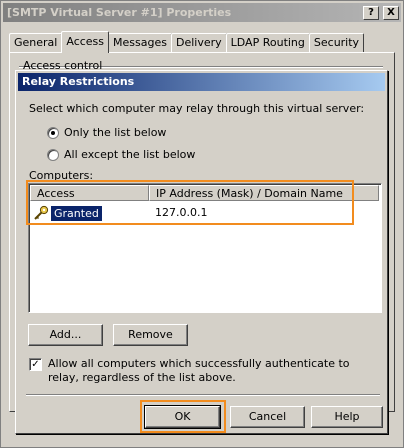 The image size is (404, 448). Describe the element at coordinates (76, 213) in the screenshot. I see `access-value: Granted` at that location.